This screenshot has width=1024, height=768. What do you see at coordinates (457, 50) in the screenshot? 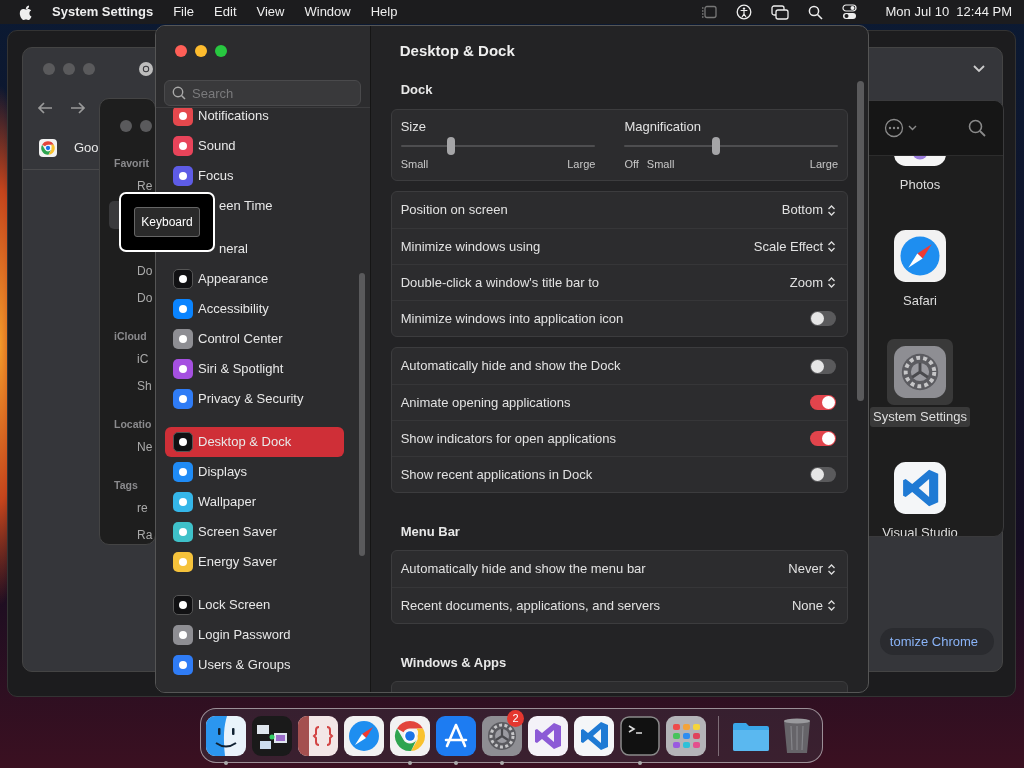
I see `page-title: Desktop & Dock` at bounding box center [457, 50].